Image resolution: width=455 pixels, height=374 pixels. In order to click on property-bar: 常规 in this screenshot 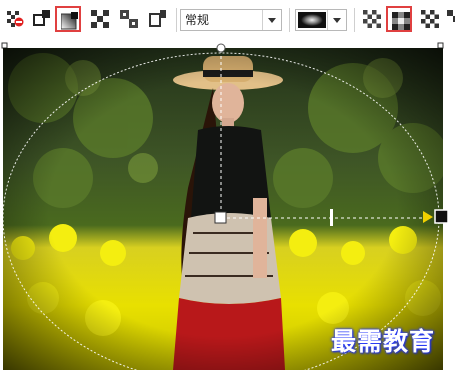, I will do `click(227, 20)`.